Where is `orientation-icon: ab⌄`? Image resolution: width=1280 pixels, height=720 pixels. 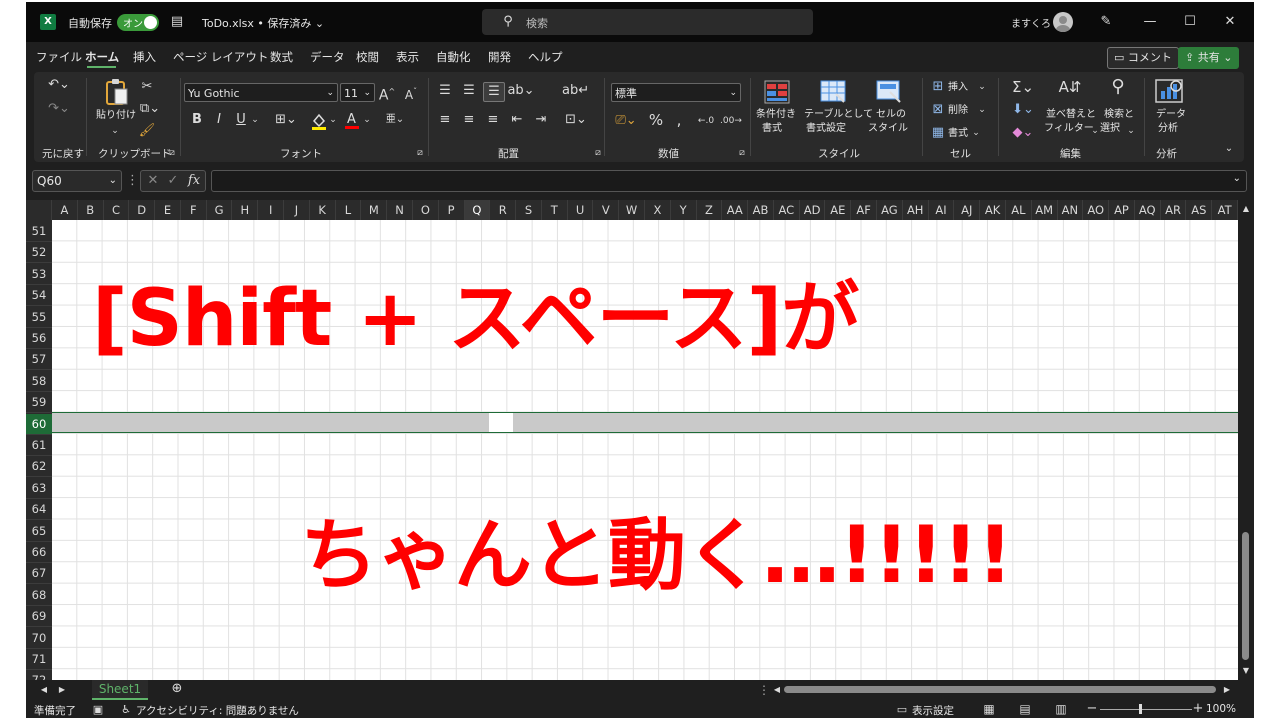
orientation-icon: ab⌄ is located at coordinates (521, 91).